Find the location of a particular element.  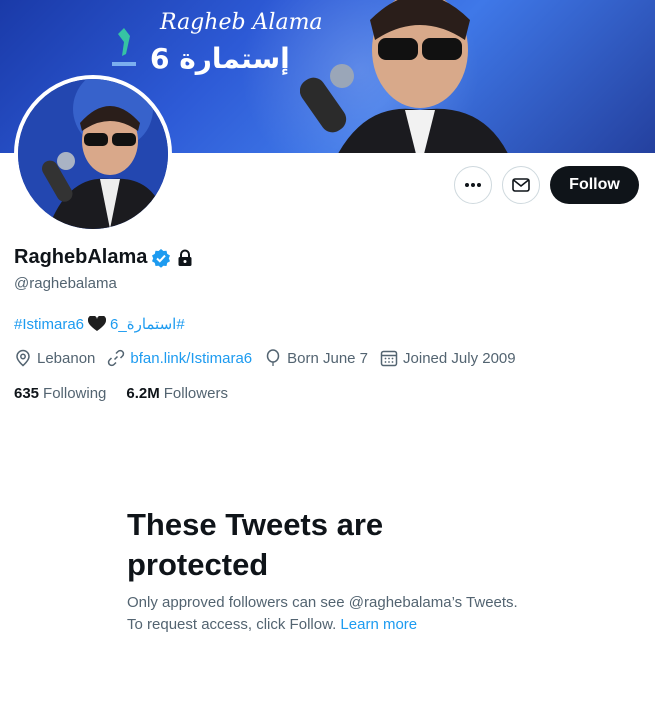

user-handle: @raghebalama is located at coordinates (65, 283).